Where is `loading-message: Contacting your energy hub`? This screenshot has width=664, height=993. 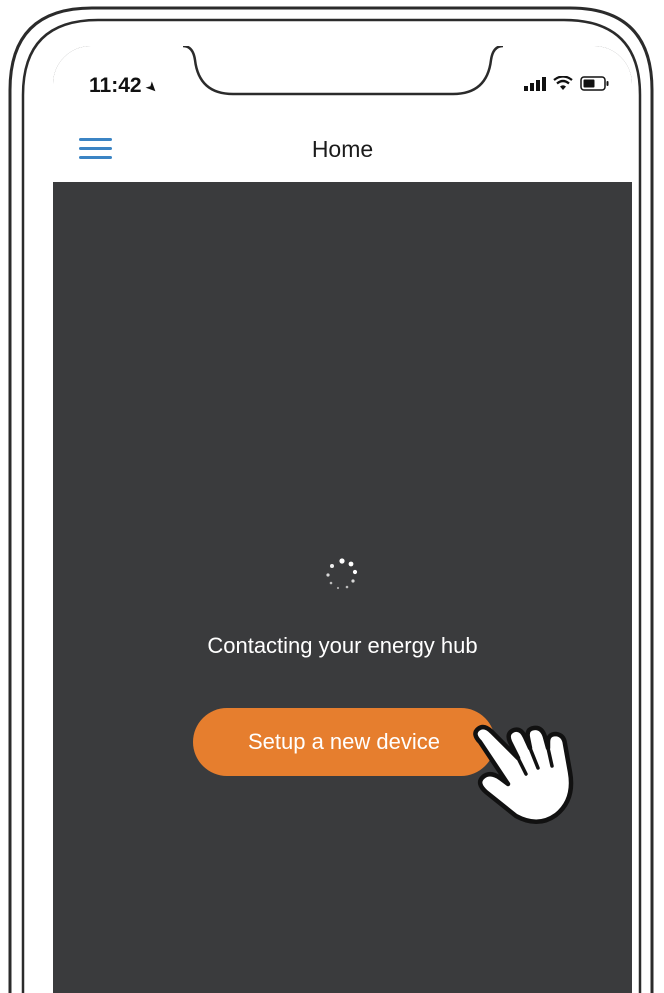
loading-message: Contacting your energy hub is located at coordinates (342, 645).